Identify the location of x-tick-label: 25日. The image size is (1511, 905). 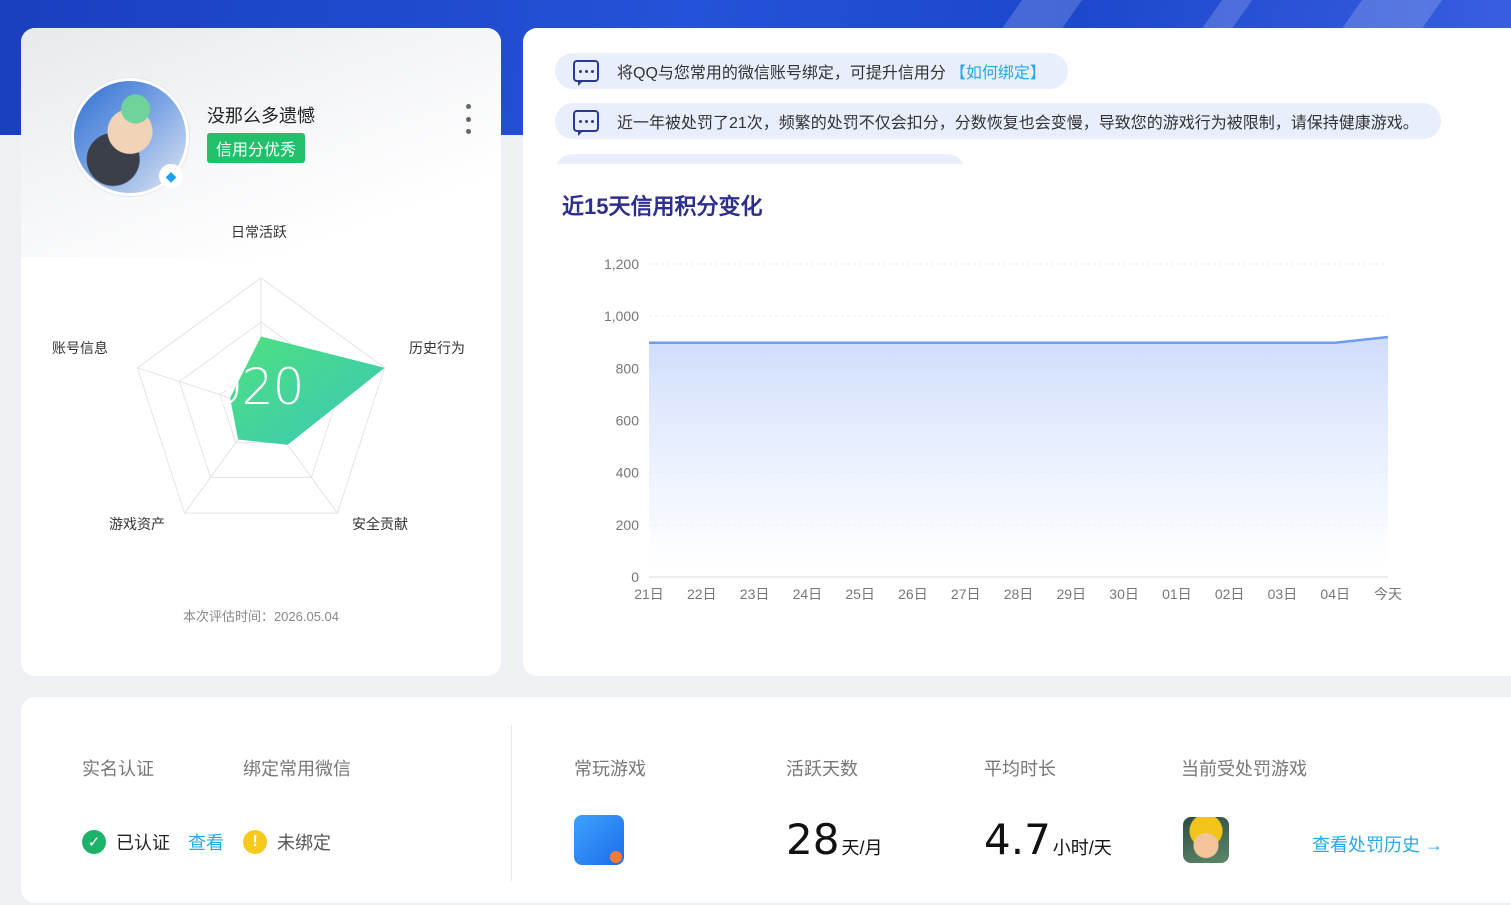
(860, 594).